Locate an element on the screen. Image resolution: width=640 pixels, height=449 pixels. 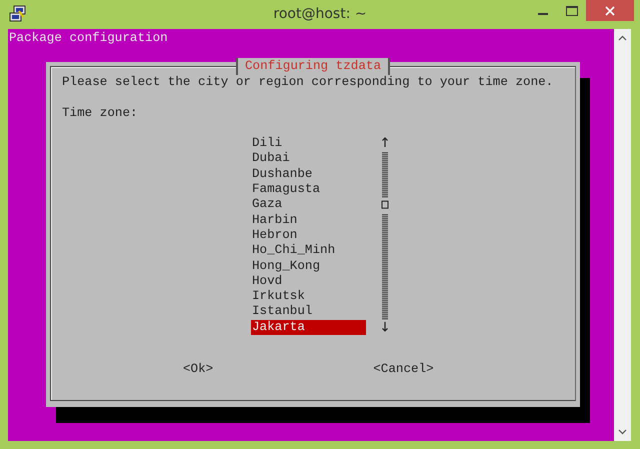
list-item: Istanbul is located at coordinates (308, 312).